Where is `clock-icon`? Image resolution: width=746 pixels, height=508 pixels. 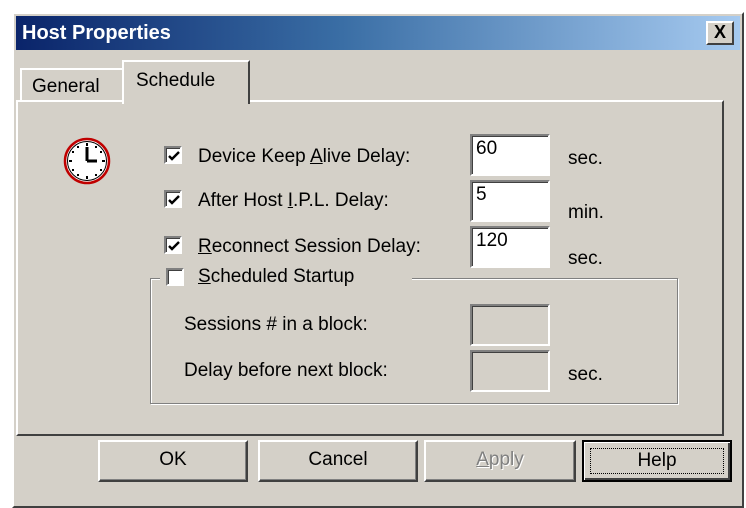
clock-icon is located at coordinates (87, 161).